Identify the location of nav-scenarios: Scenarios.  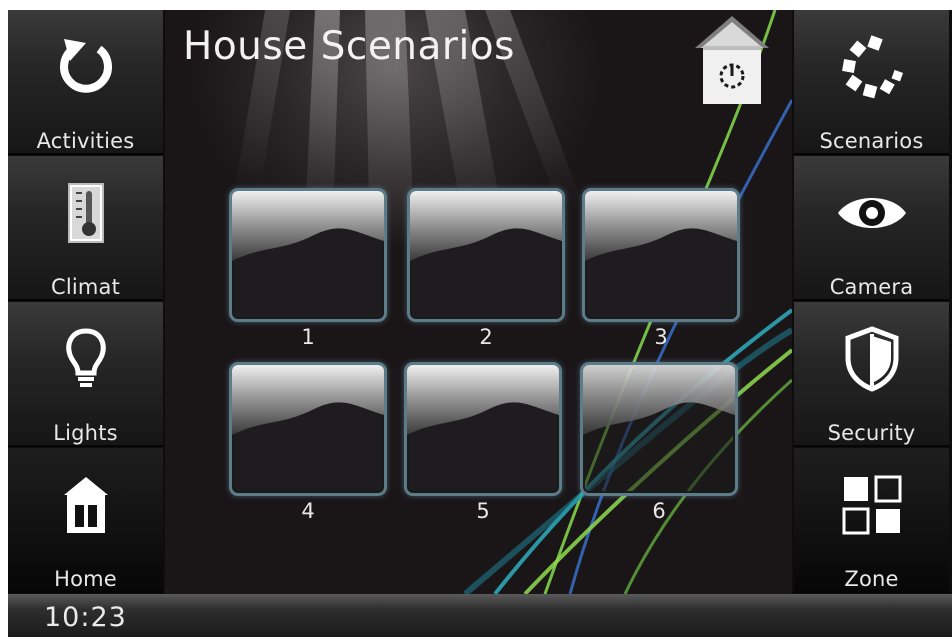
(871, 82).